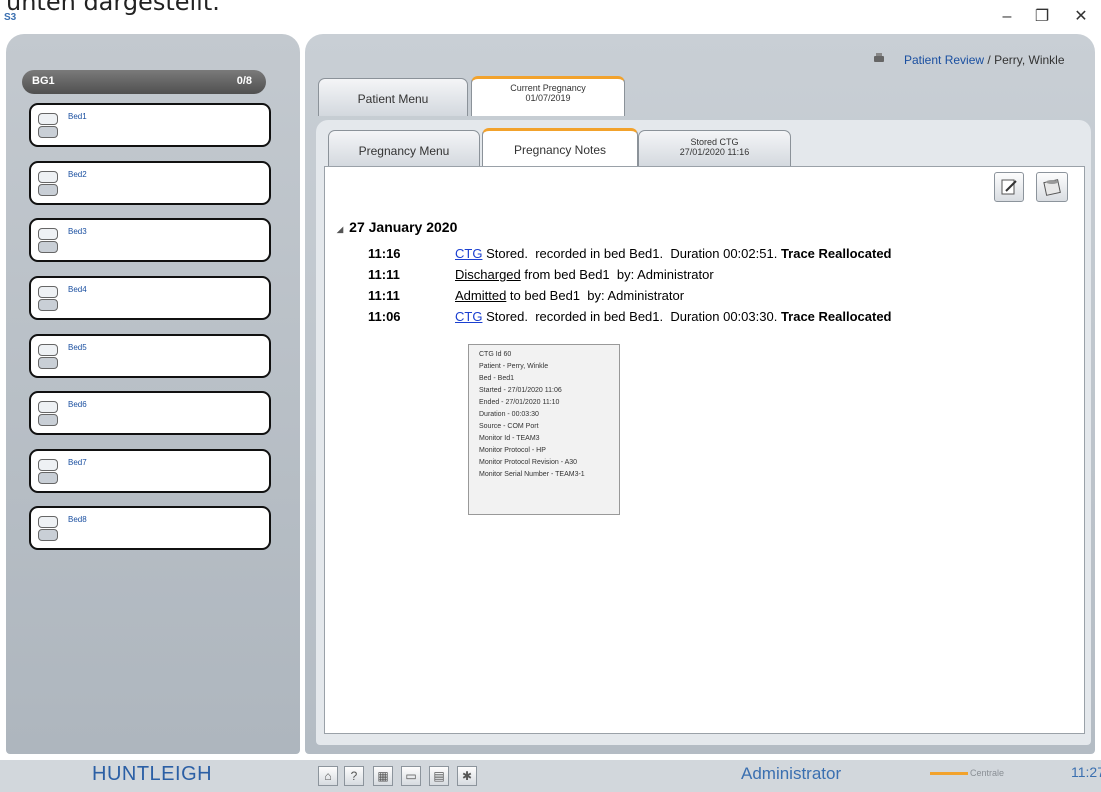 This screenshot has height=792, width=1101. I want to click on tab-pregnancy-notes: Pregnancy Notes, so click(560, 148).